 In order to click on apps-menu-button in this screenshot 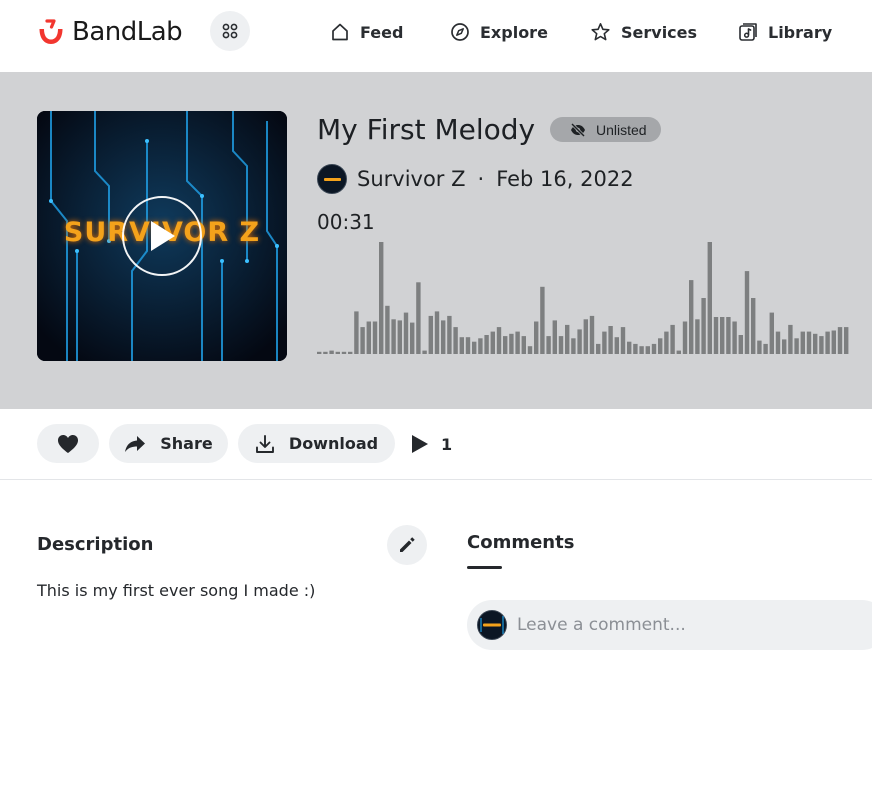, I will do `click(230, 31)`.